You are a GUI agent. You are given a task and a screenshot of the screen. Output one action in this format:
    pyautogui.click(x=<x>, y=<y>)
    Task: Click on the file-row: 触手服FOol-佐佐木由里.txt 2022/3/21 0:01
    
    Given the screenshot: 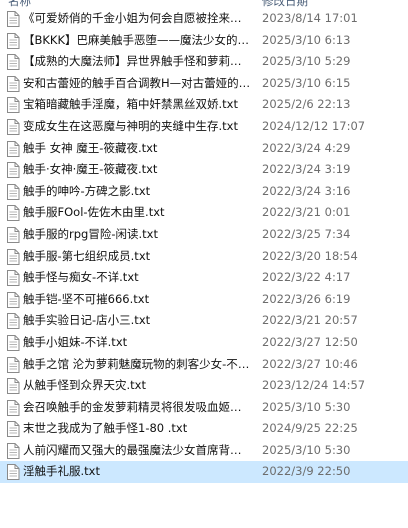 What is the action you would take?
    pyautogui.click(x=204, y=213)
    